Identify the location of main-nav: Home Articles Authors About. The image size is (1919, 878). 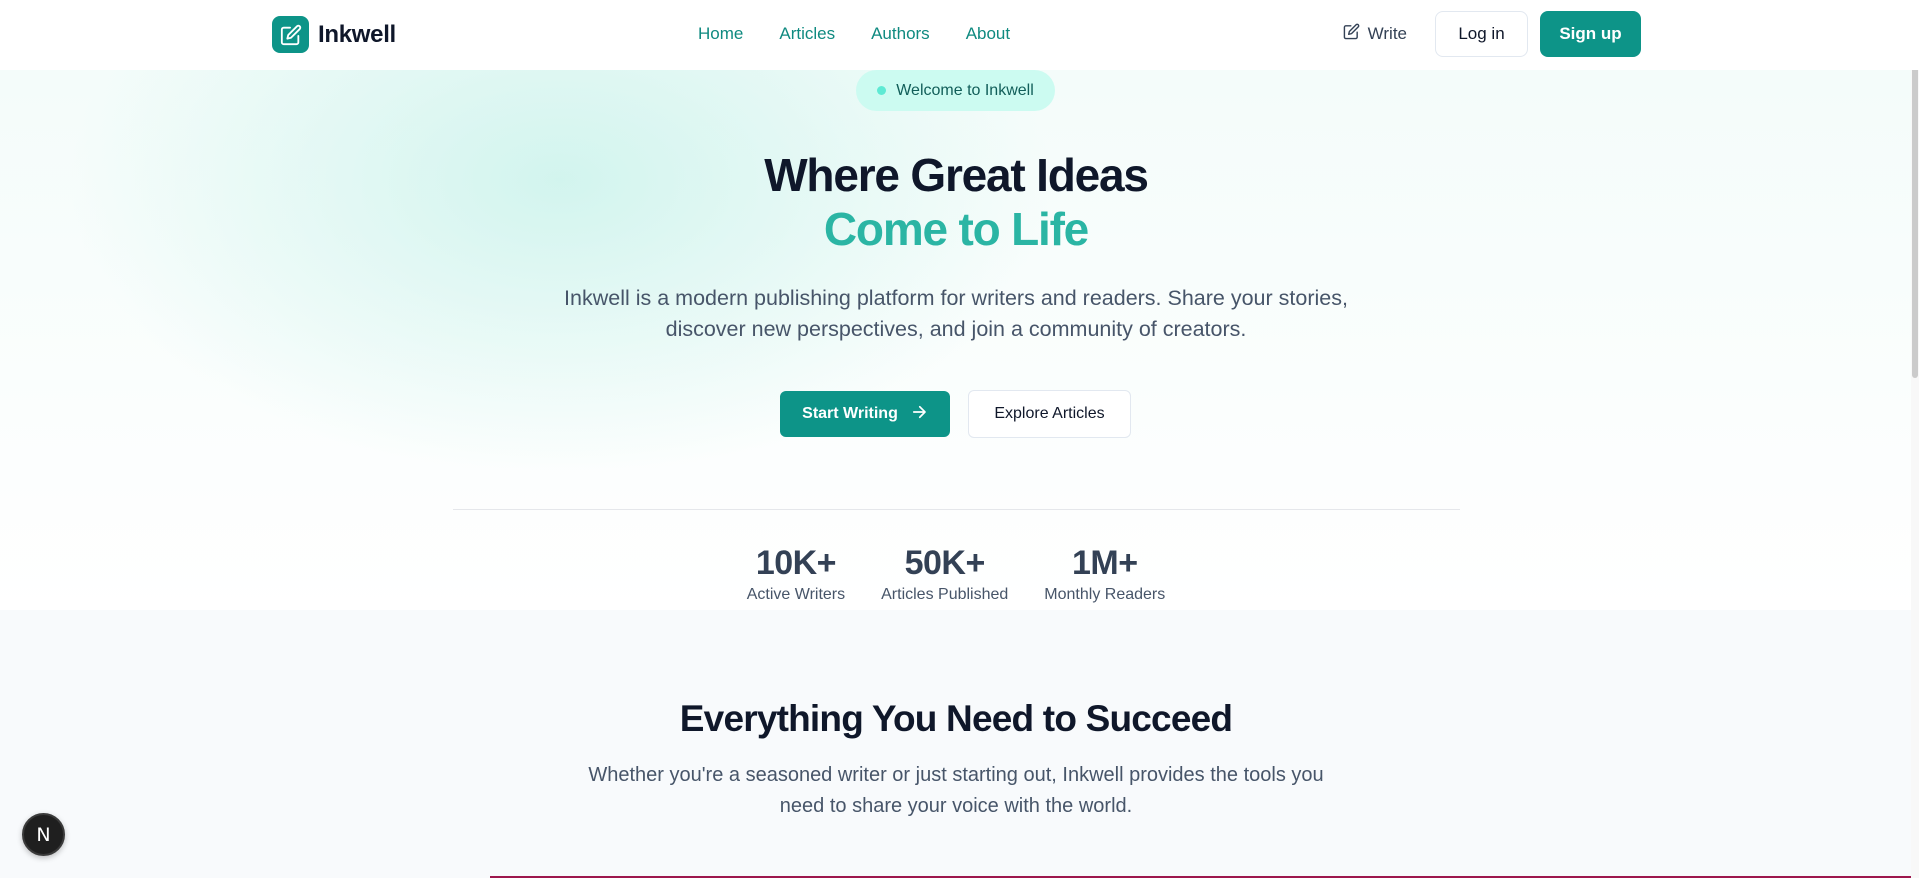
(854, 34).